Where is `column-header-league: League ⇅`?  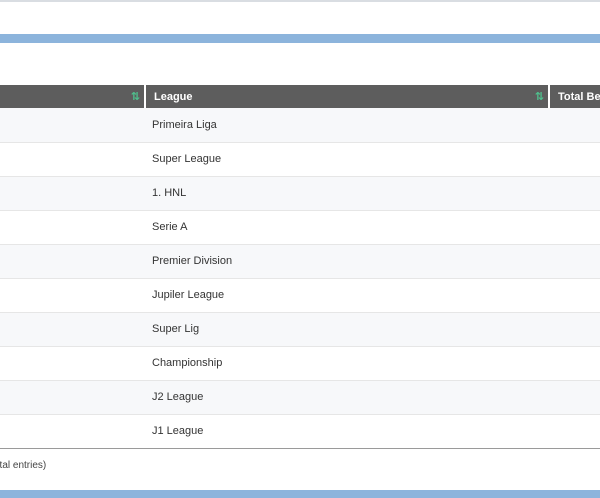
column-header-league: League ⇅ is located at coordinates (347, 96).